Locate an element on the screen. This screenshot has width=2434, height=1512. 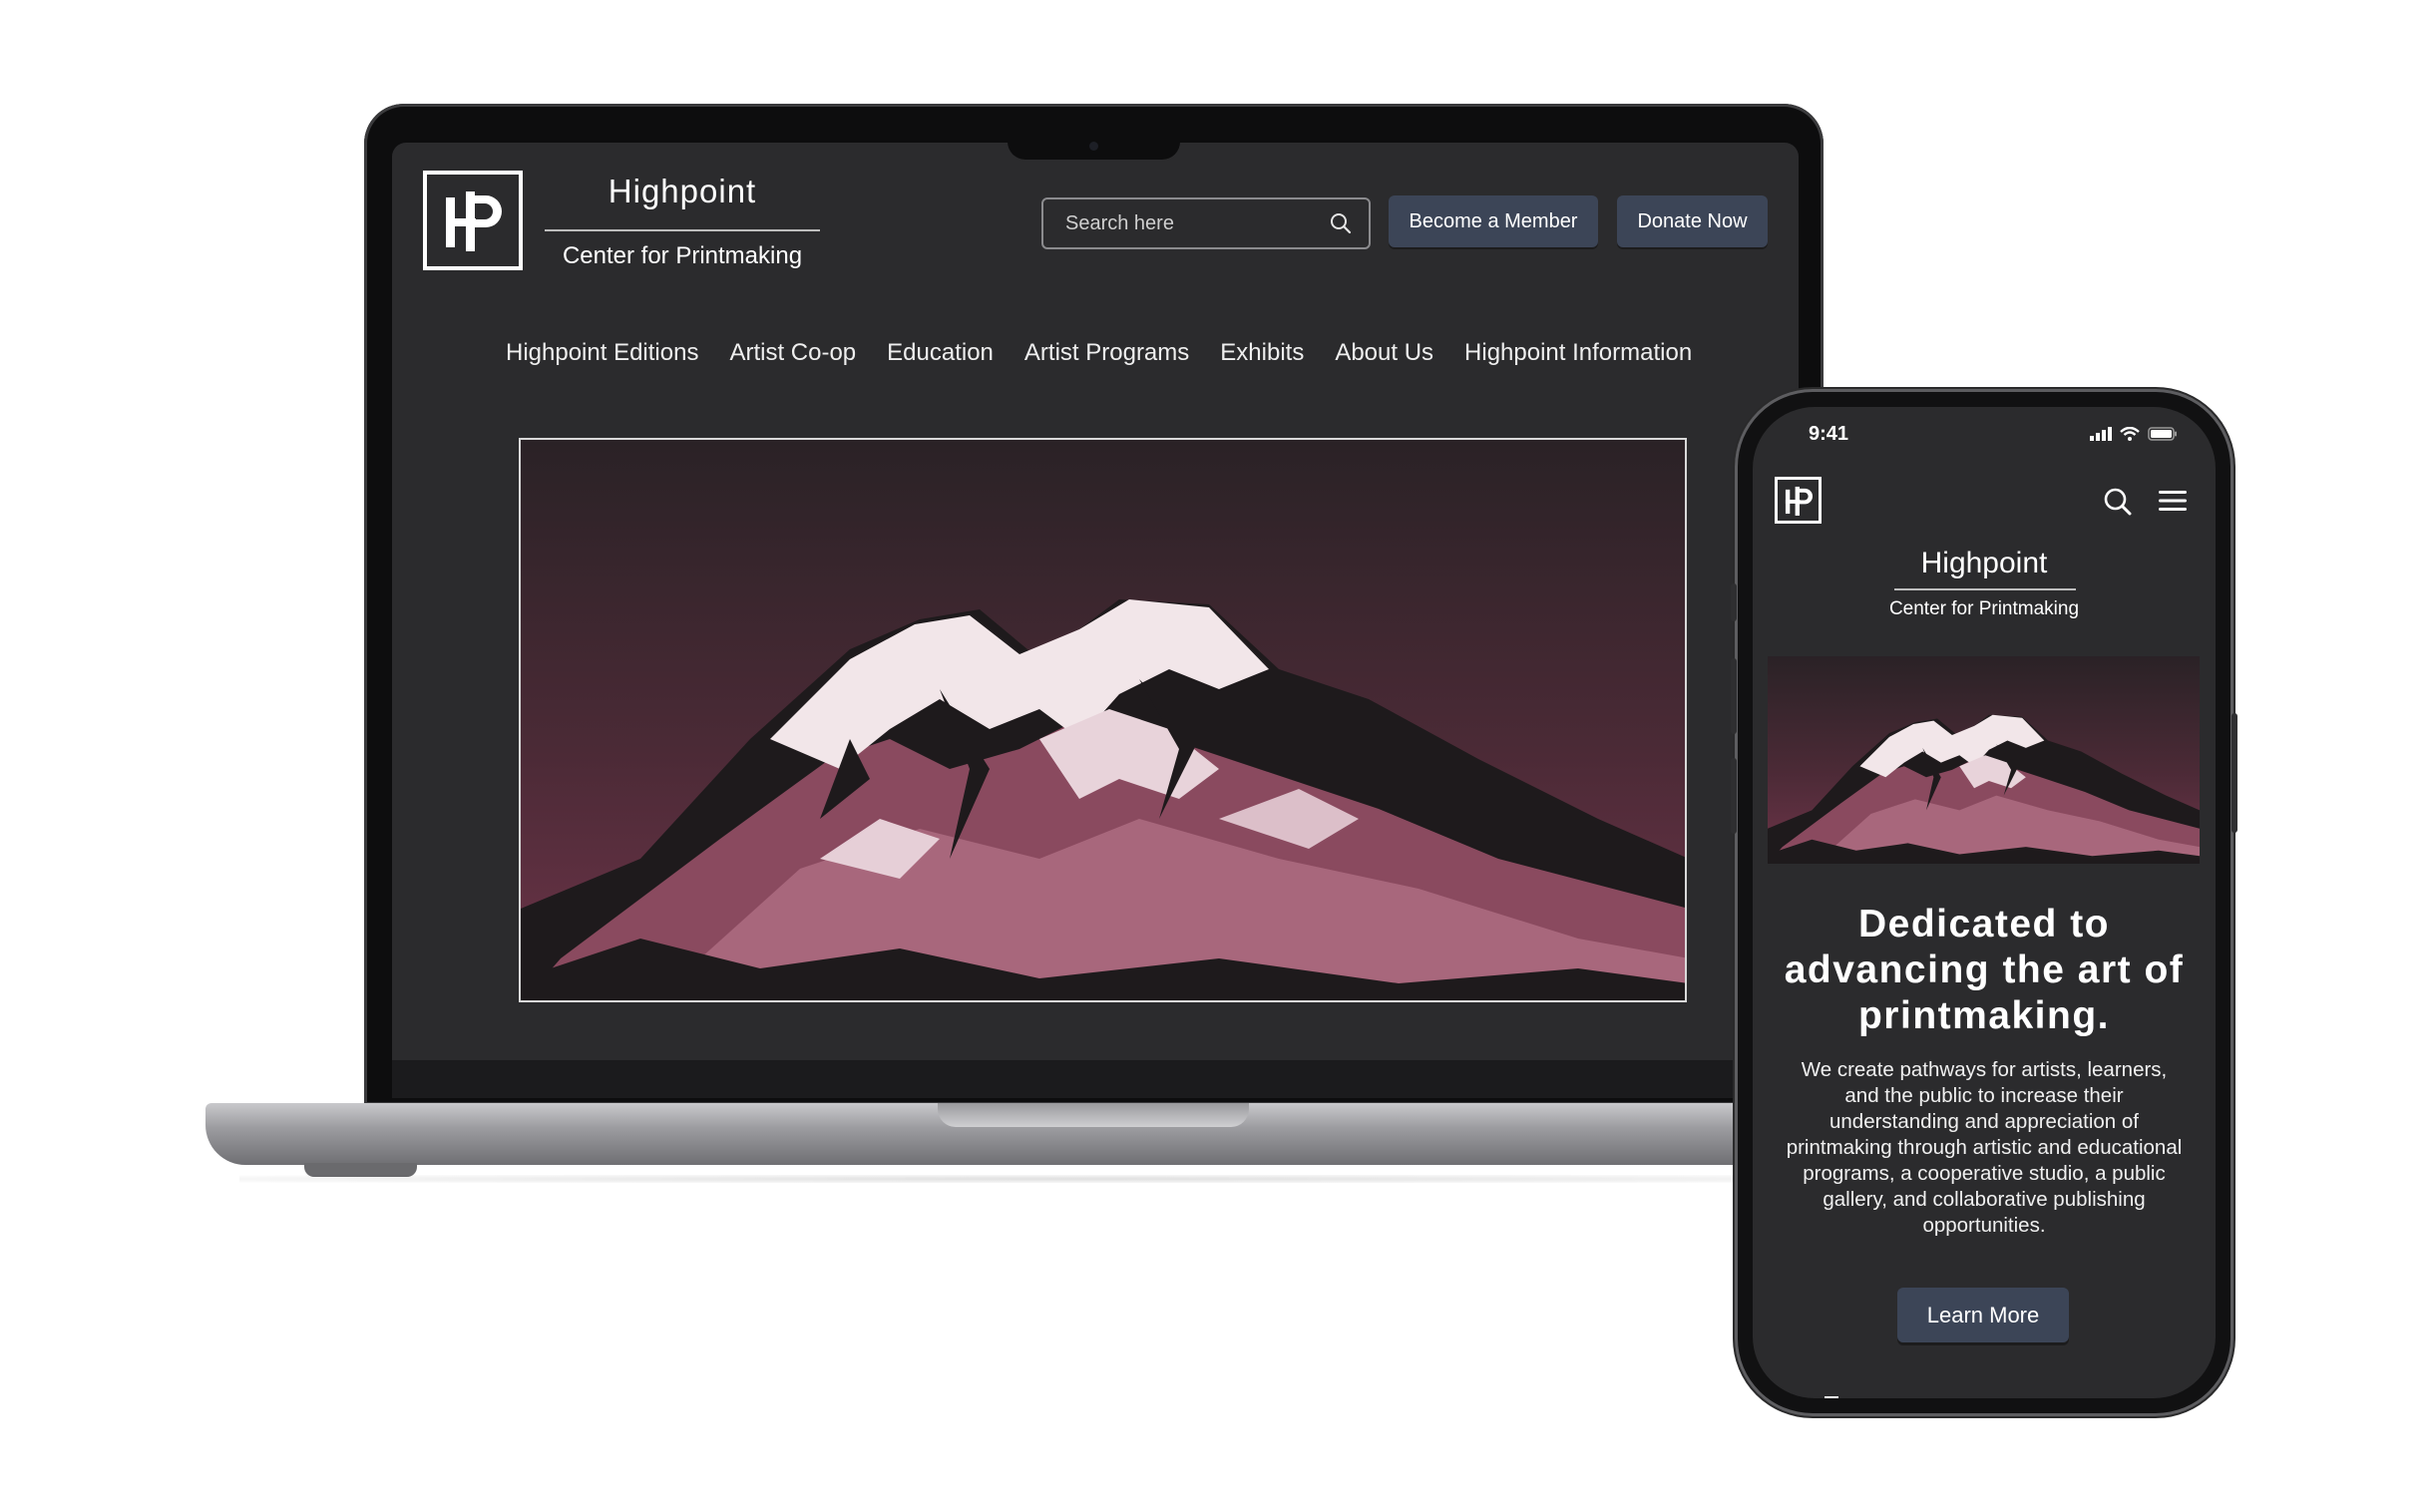
search-input is located at coordinates (1206, 223).